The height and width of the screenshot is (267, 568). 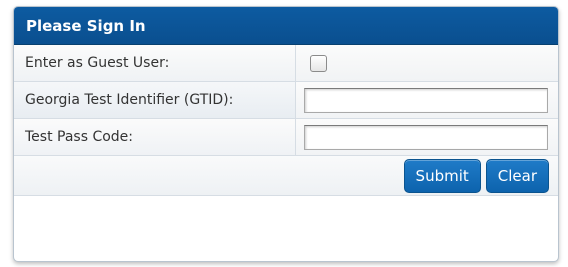 What do you see at coordinates (318, 63) in the screenshot?
I see `guest-user-checkbox` at bounding box center [318, 63].